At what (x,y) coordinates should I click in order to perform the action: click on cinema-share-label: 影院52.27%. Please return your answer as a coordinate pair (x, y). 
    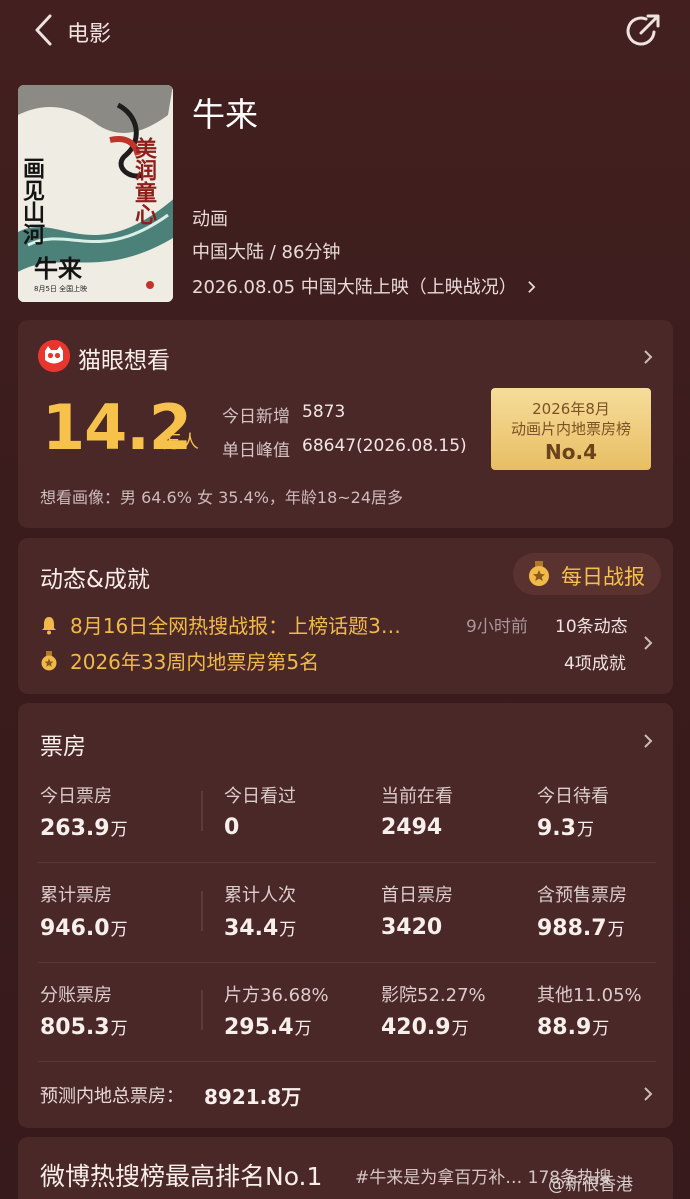
    Looking at the image, I should click on (433, 995).